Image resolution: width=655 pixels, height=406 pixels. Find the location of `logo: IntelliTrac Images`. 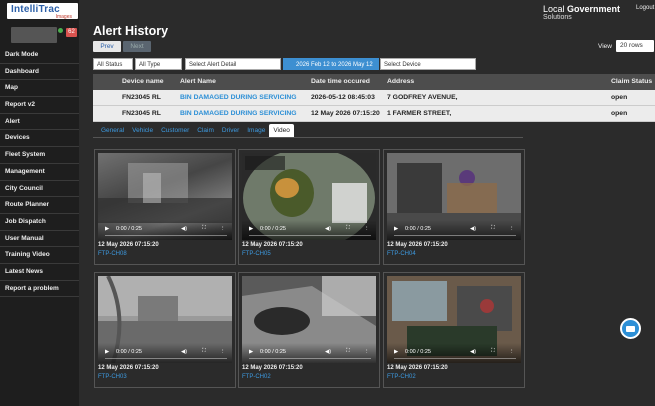

logo: IntelliTrac Images is located at coordinates (42, 11).